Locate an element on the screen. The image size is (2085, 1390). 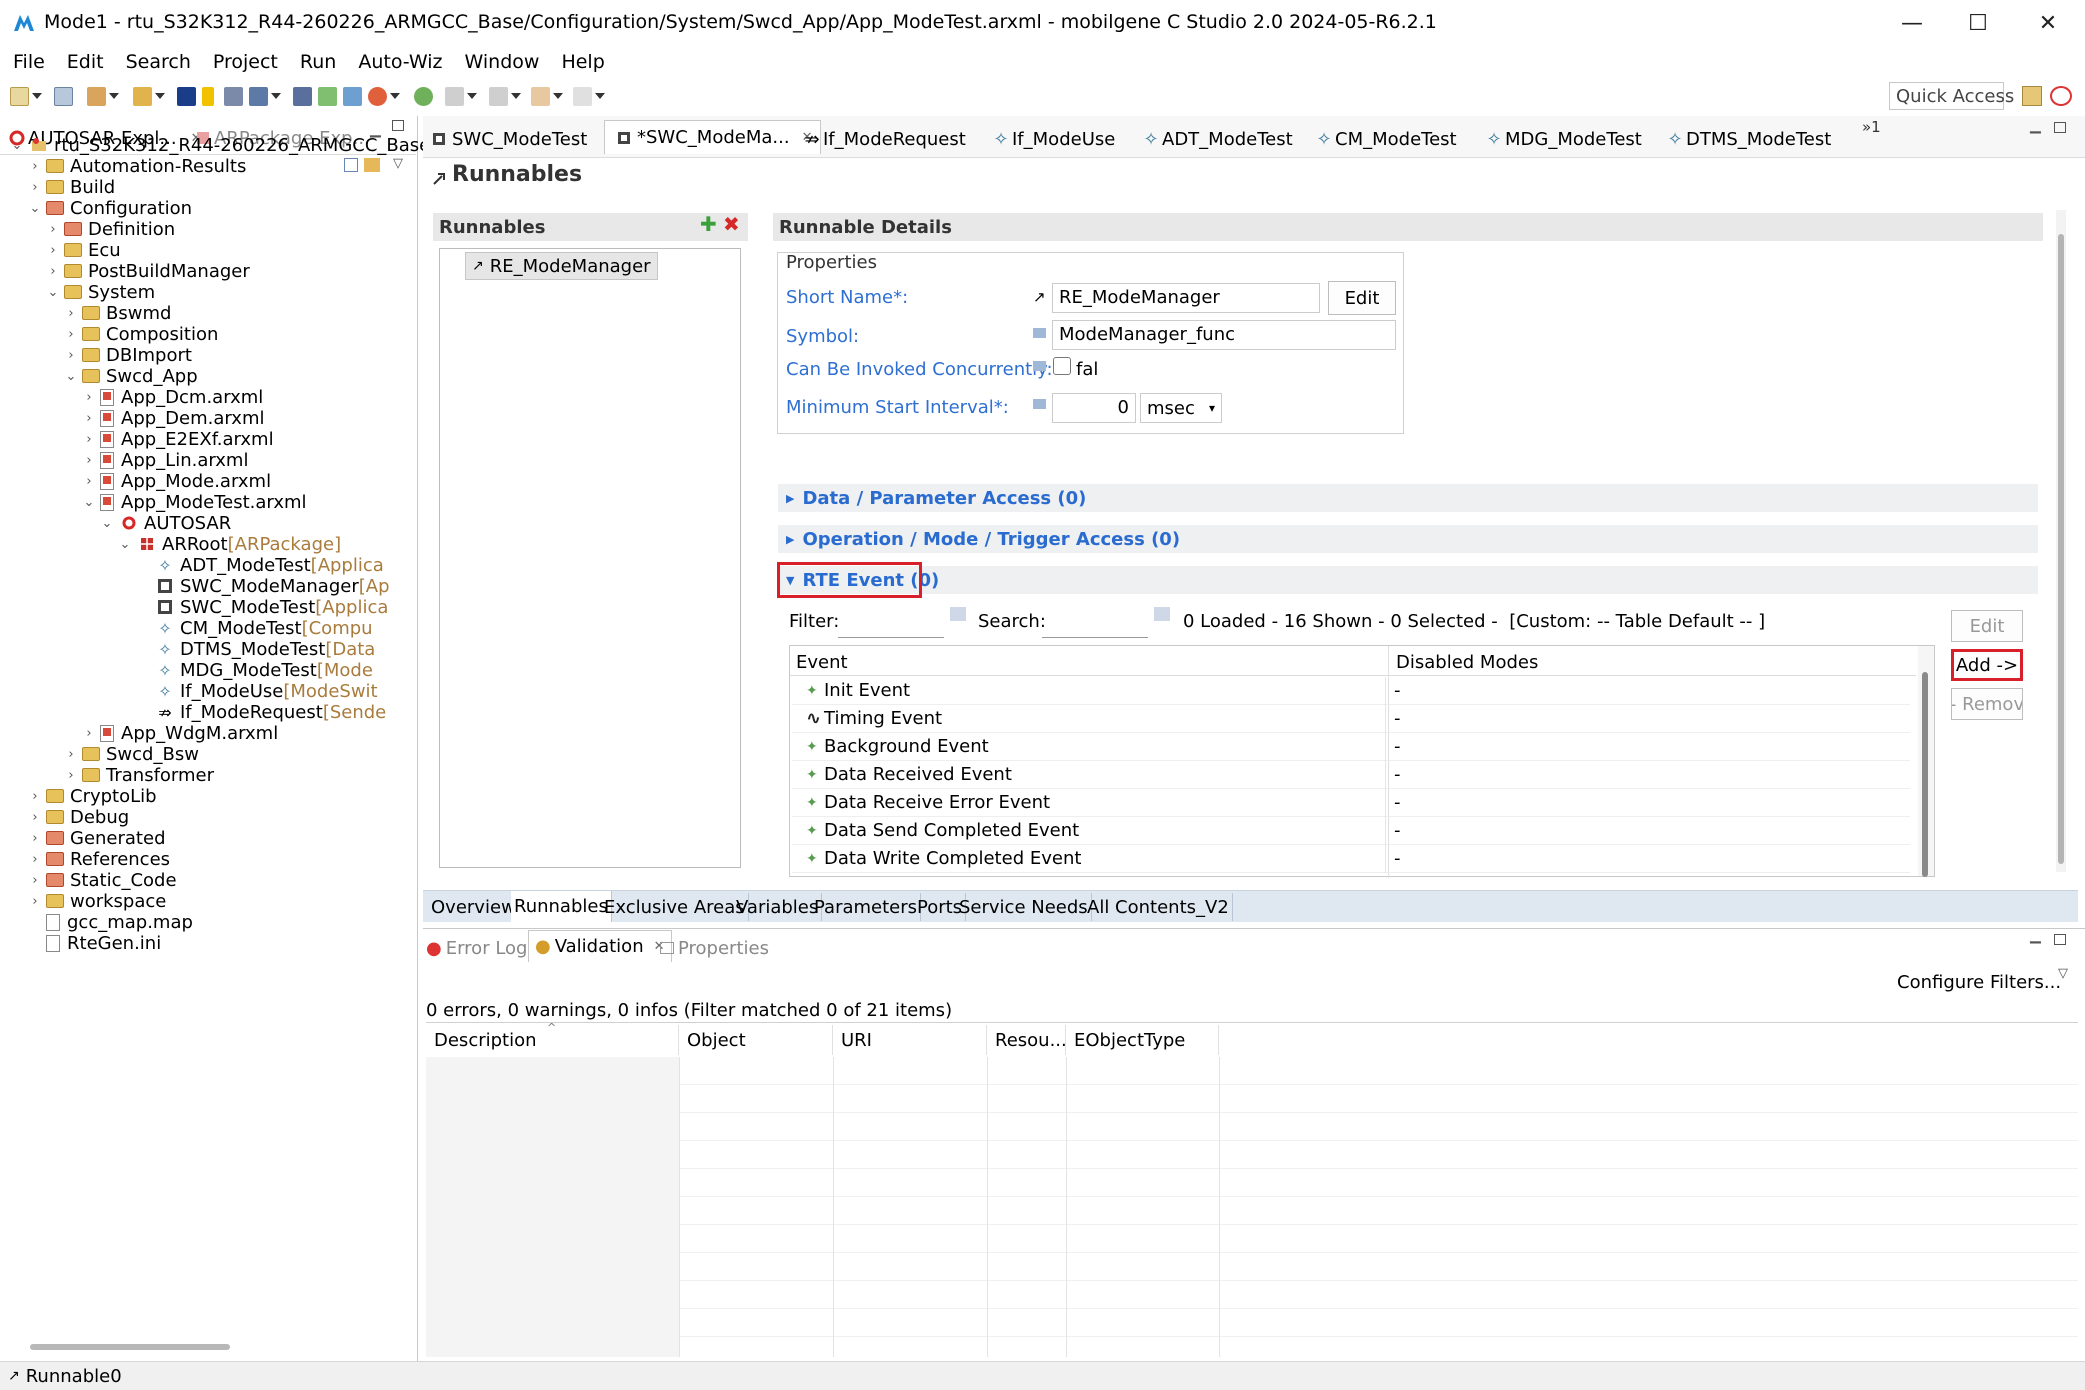
event-row: ✦ Data Send Completed Event - is located at coordinates (1351, 830).